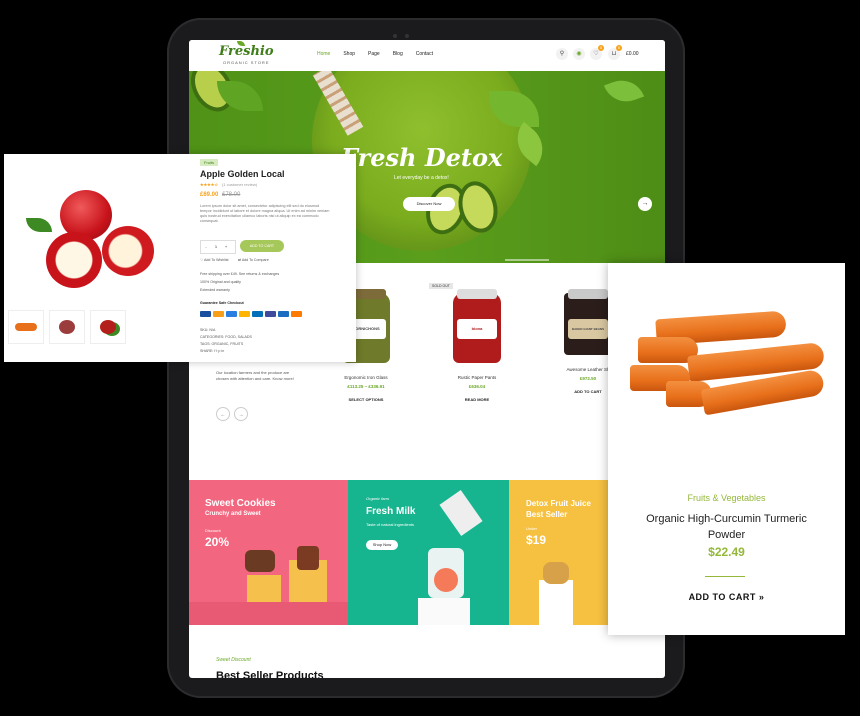  What do you see at coordinates (726, 498) in the screenshot?
I see `product-category: Fruits & Vegetables` at bounding box center [726, 498].